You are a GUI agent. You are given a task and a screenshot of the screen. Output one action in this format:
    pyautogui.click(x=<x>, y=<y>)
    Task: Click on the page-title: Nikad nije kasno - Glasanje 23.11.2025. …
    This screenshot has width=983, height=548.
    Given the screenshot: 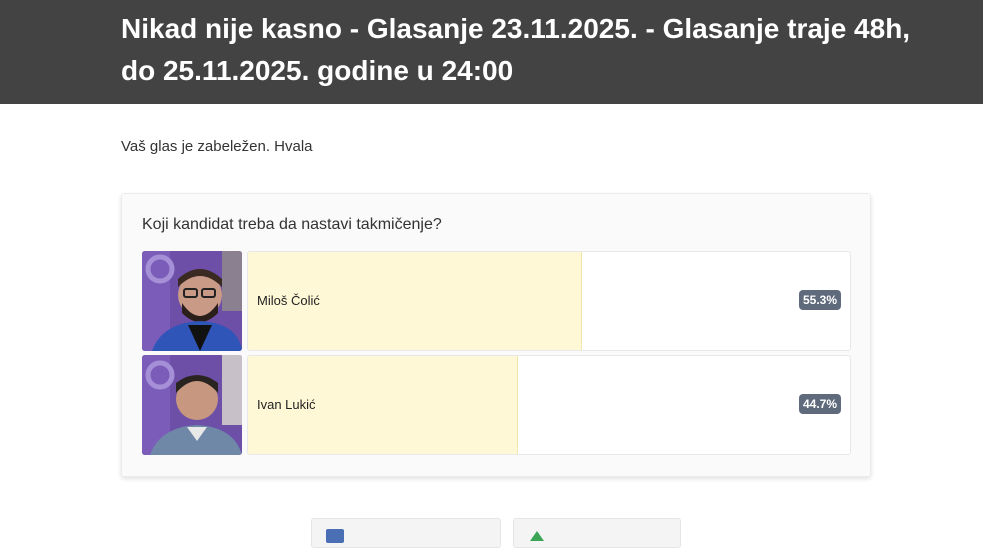 What is the action you would take?
    pyautogui.click(x=516, y=49)
    